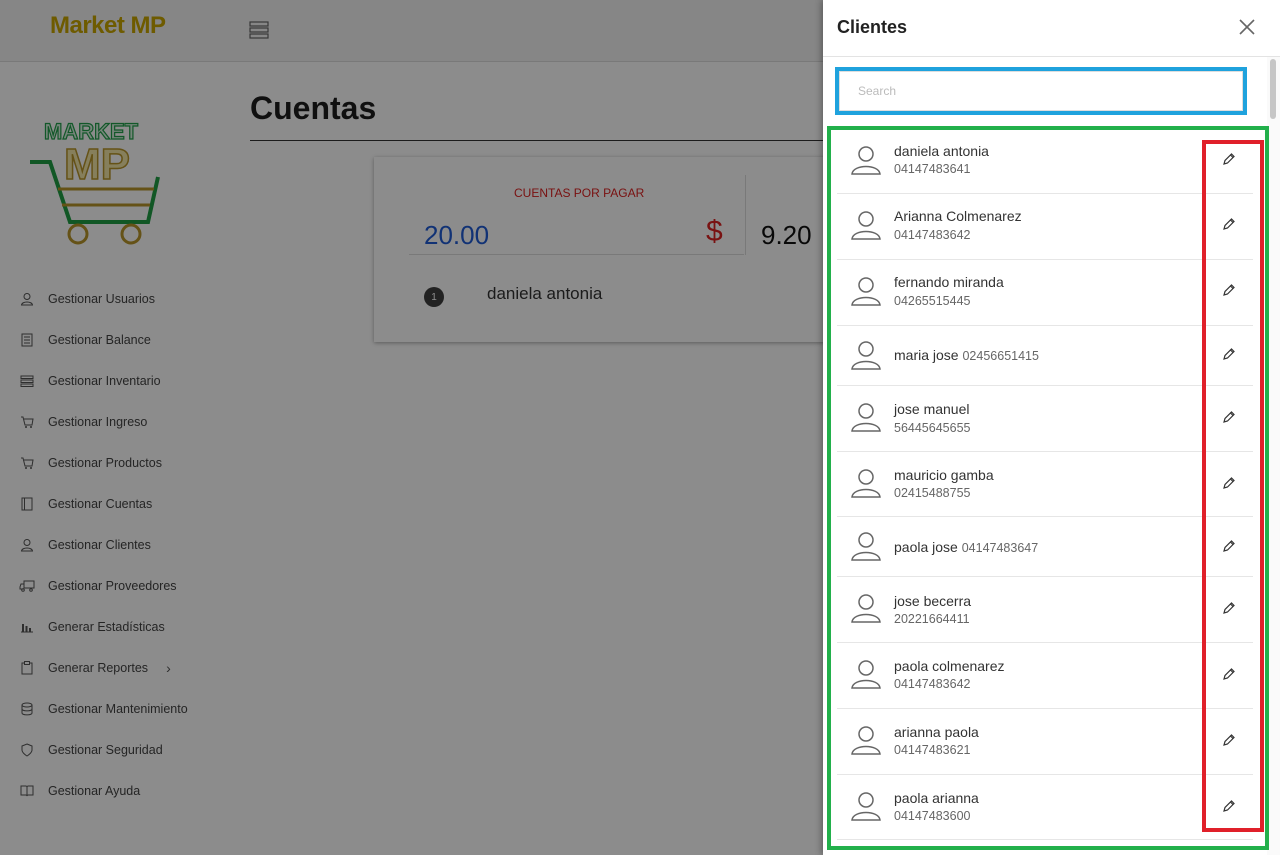 The height and width of the screenshot is (855, 1280). I want to click on close-icon, so click(1247, 27).